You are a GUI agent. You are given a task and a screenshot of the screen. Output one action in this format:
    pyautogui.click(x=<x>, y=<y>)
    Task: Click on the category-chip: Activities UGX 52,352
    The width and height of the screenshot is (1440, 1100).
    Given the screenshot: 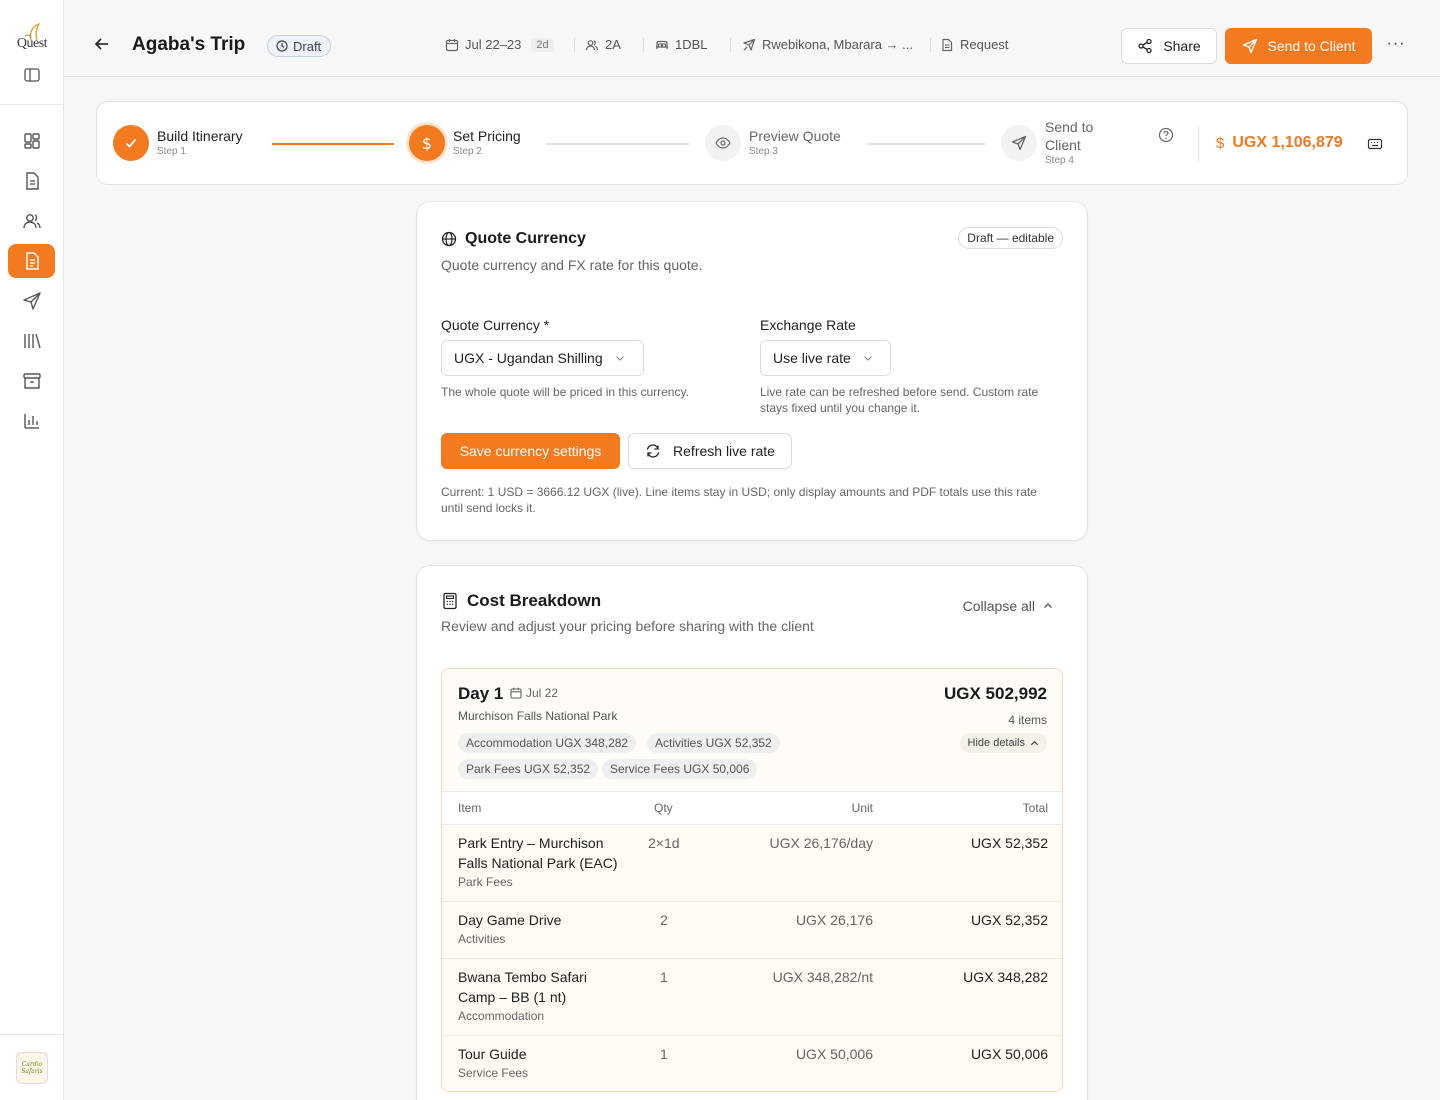 What is the action you would take?
    pyautogui.click(x=713, y=743)
    